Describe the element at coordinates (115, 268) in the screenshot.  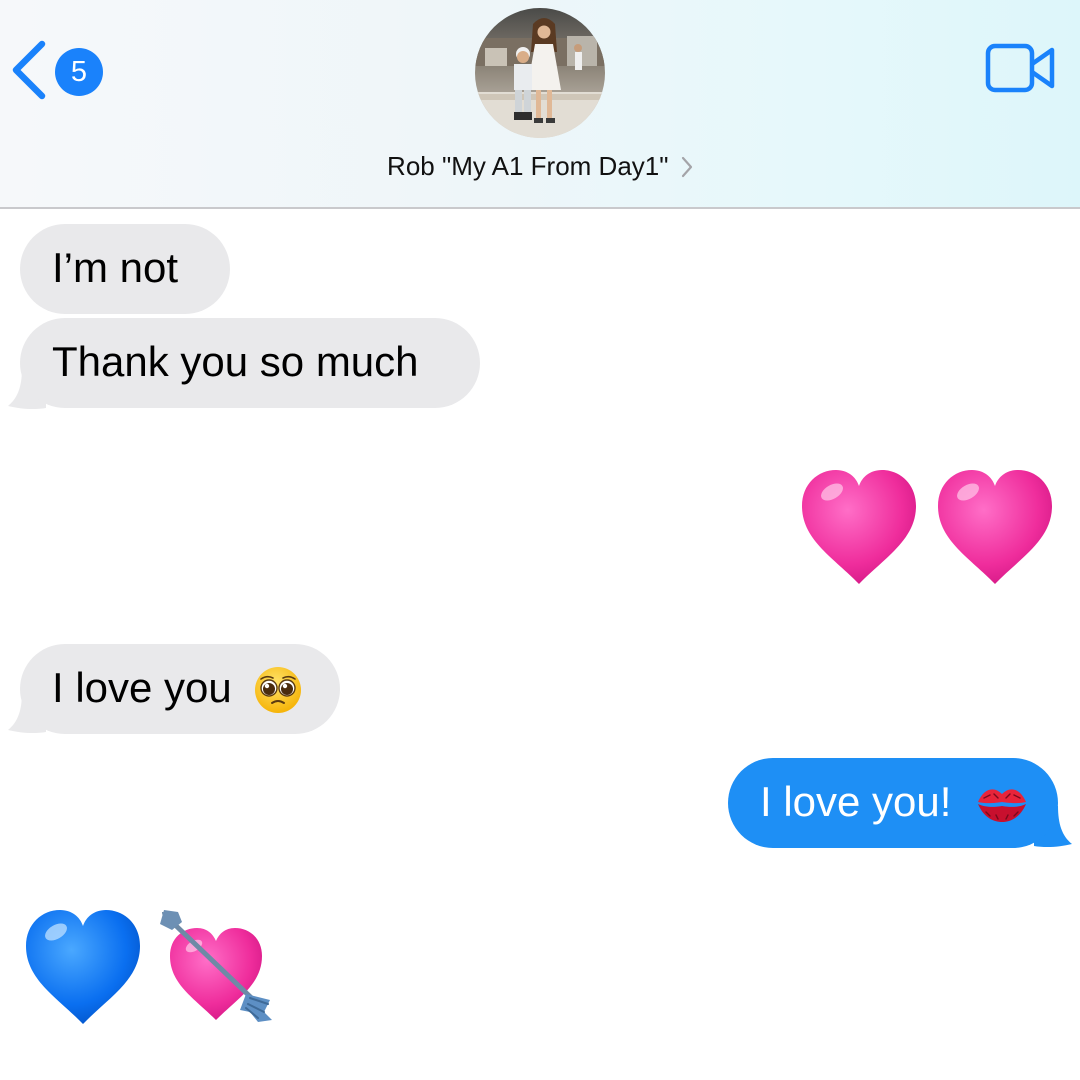
I see `message-text: I’m not` at that location.